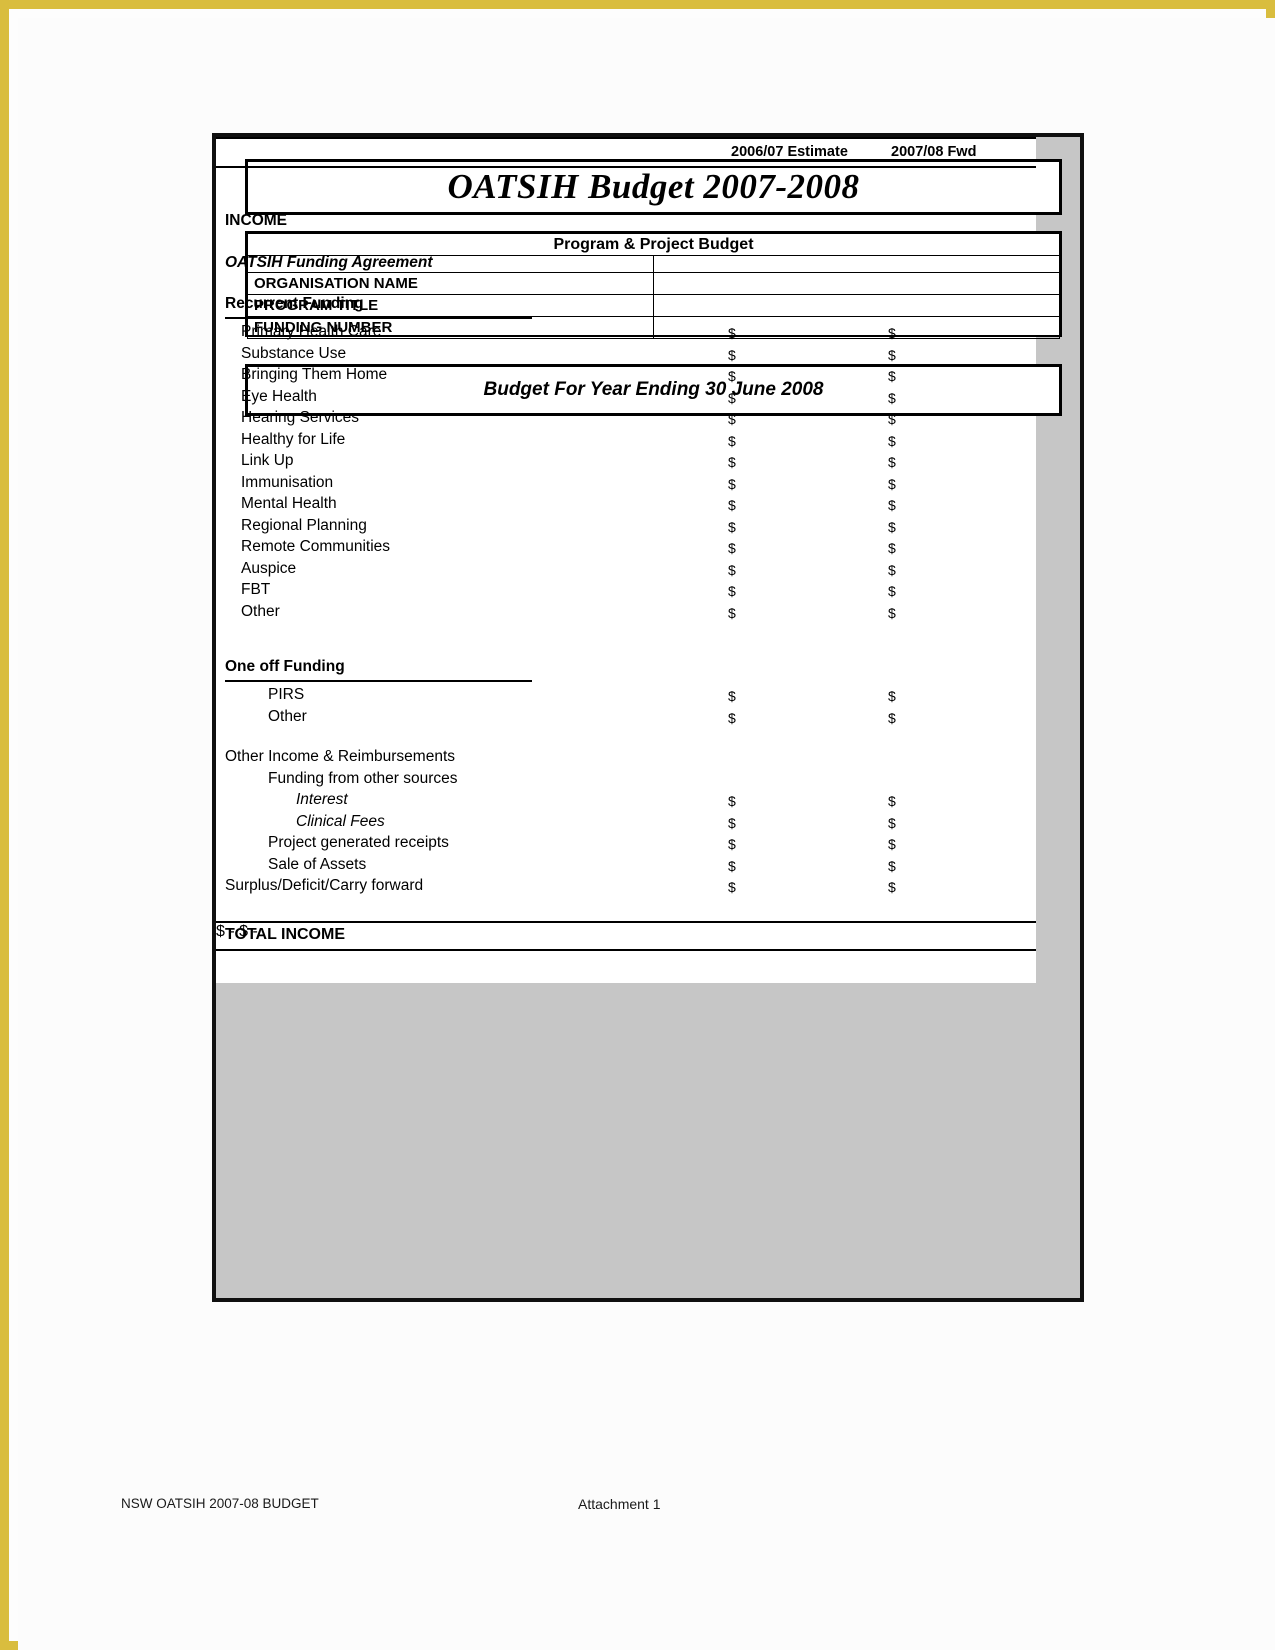  What do you see at coordinates (279, 396) in the screenshot?
I see `line-label: Eye Health` at bounding box center [279, 396].